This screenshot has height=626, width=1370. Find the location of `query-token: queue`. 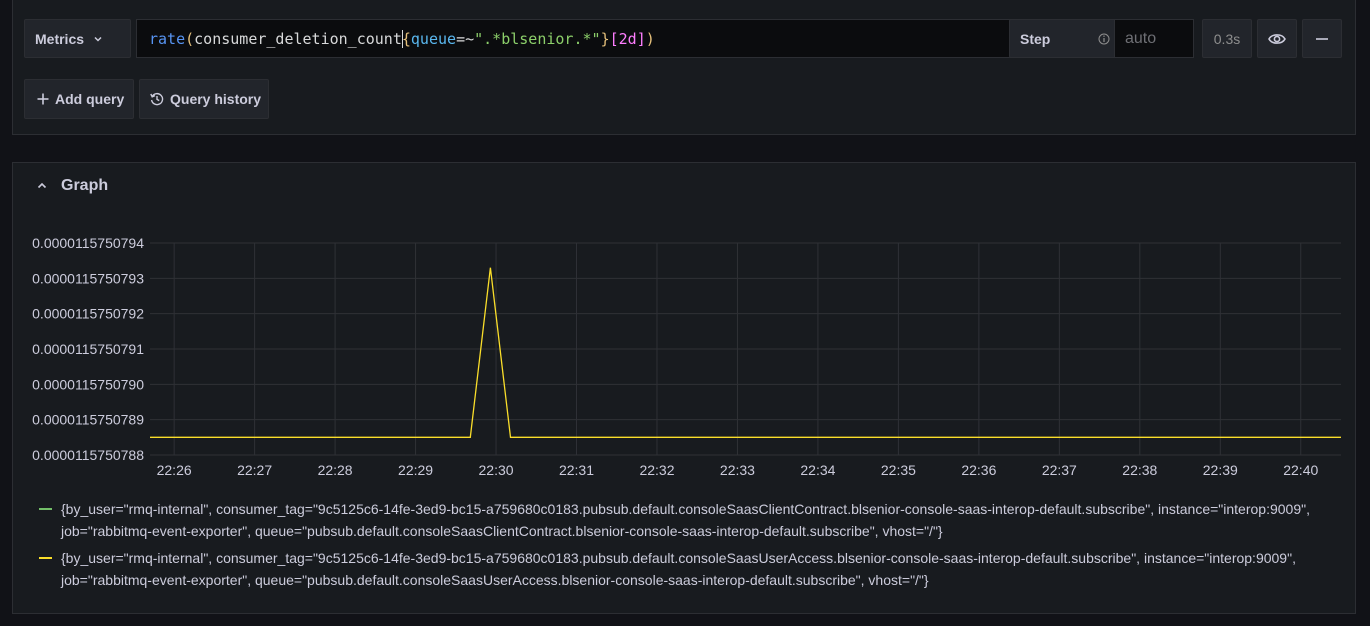

query-token: queue is located at coordinates (433, 38).